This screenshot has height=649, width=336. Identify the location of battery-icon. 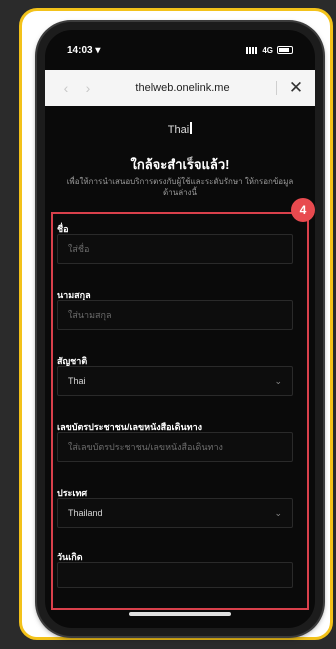
(285, 50).